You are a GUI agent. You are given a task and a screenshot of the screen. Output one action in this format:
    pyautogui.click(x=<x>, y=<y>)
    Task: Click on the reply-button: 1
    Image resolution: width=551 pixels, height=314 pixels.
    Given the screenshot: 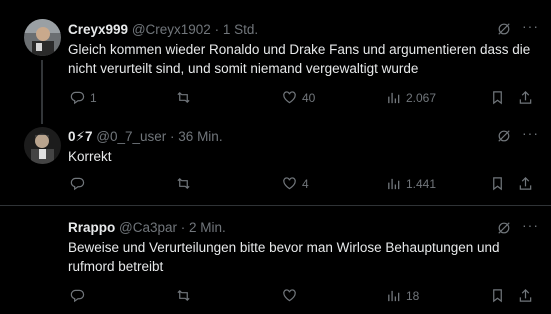 What is the action you would take?
    pyautogui.click(x=83, y=97)
    